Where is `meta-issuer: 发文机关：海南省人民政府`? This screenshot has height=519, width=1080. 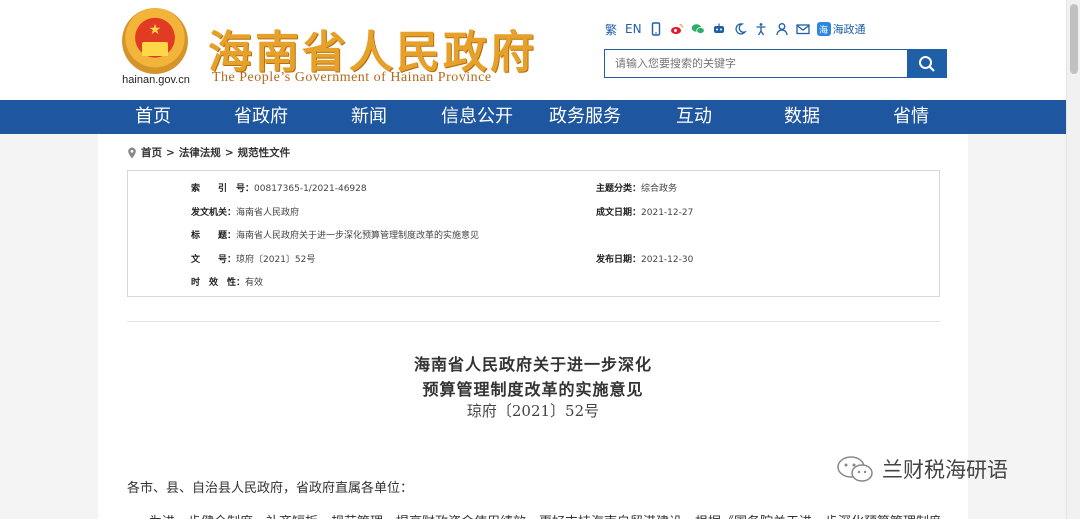
meta-issuer: 发文机关：海南省人民政府 is located at coordinates (245, 211).